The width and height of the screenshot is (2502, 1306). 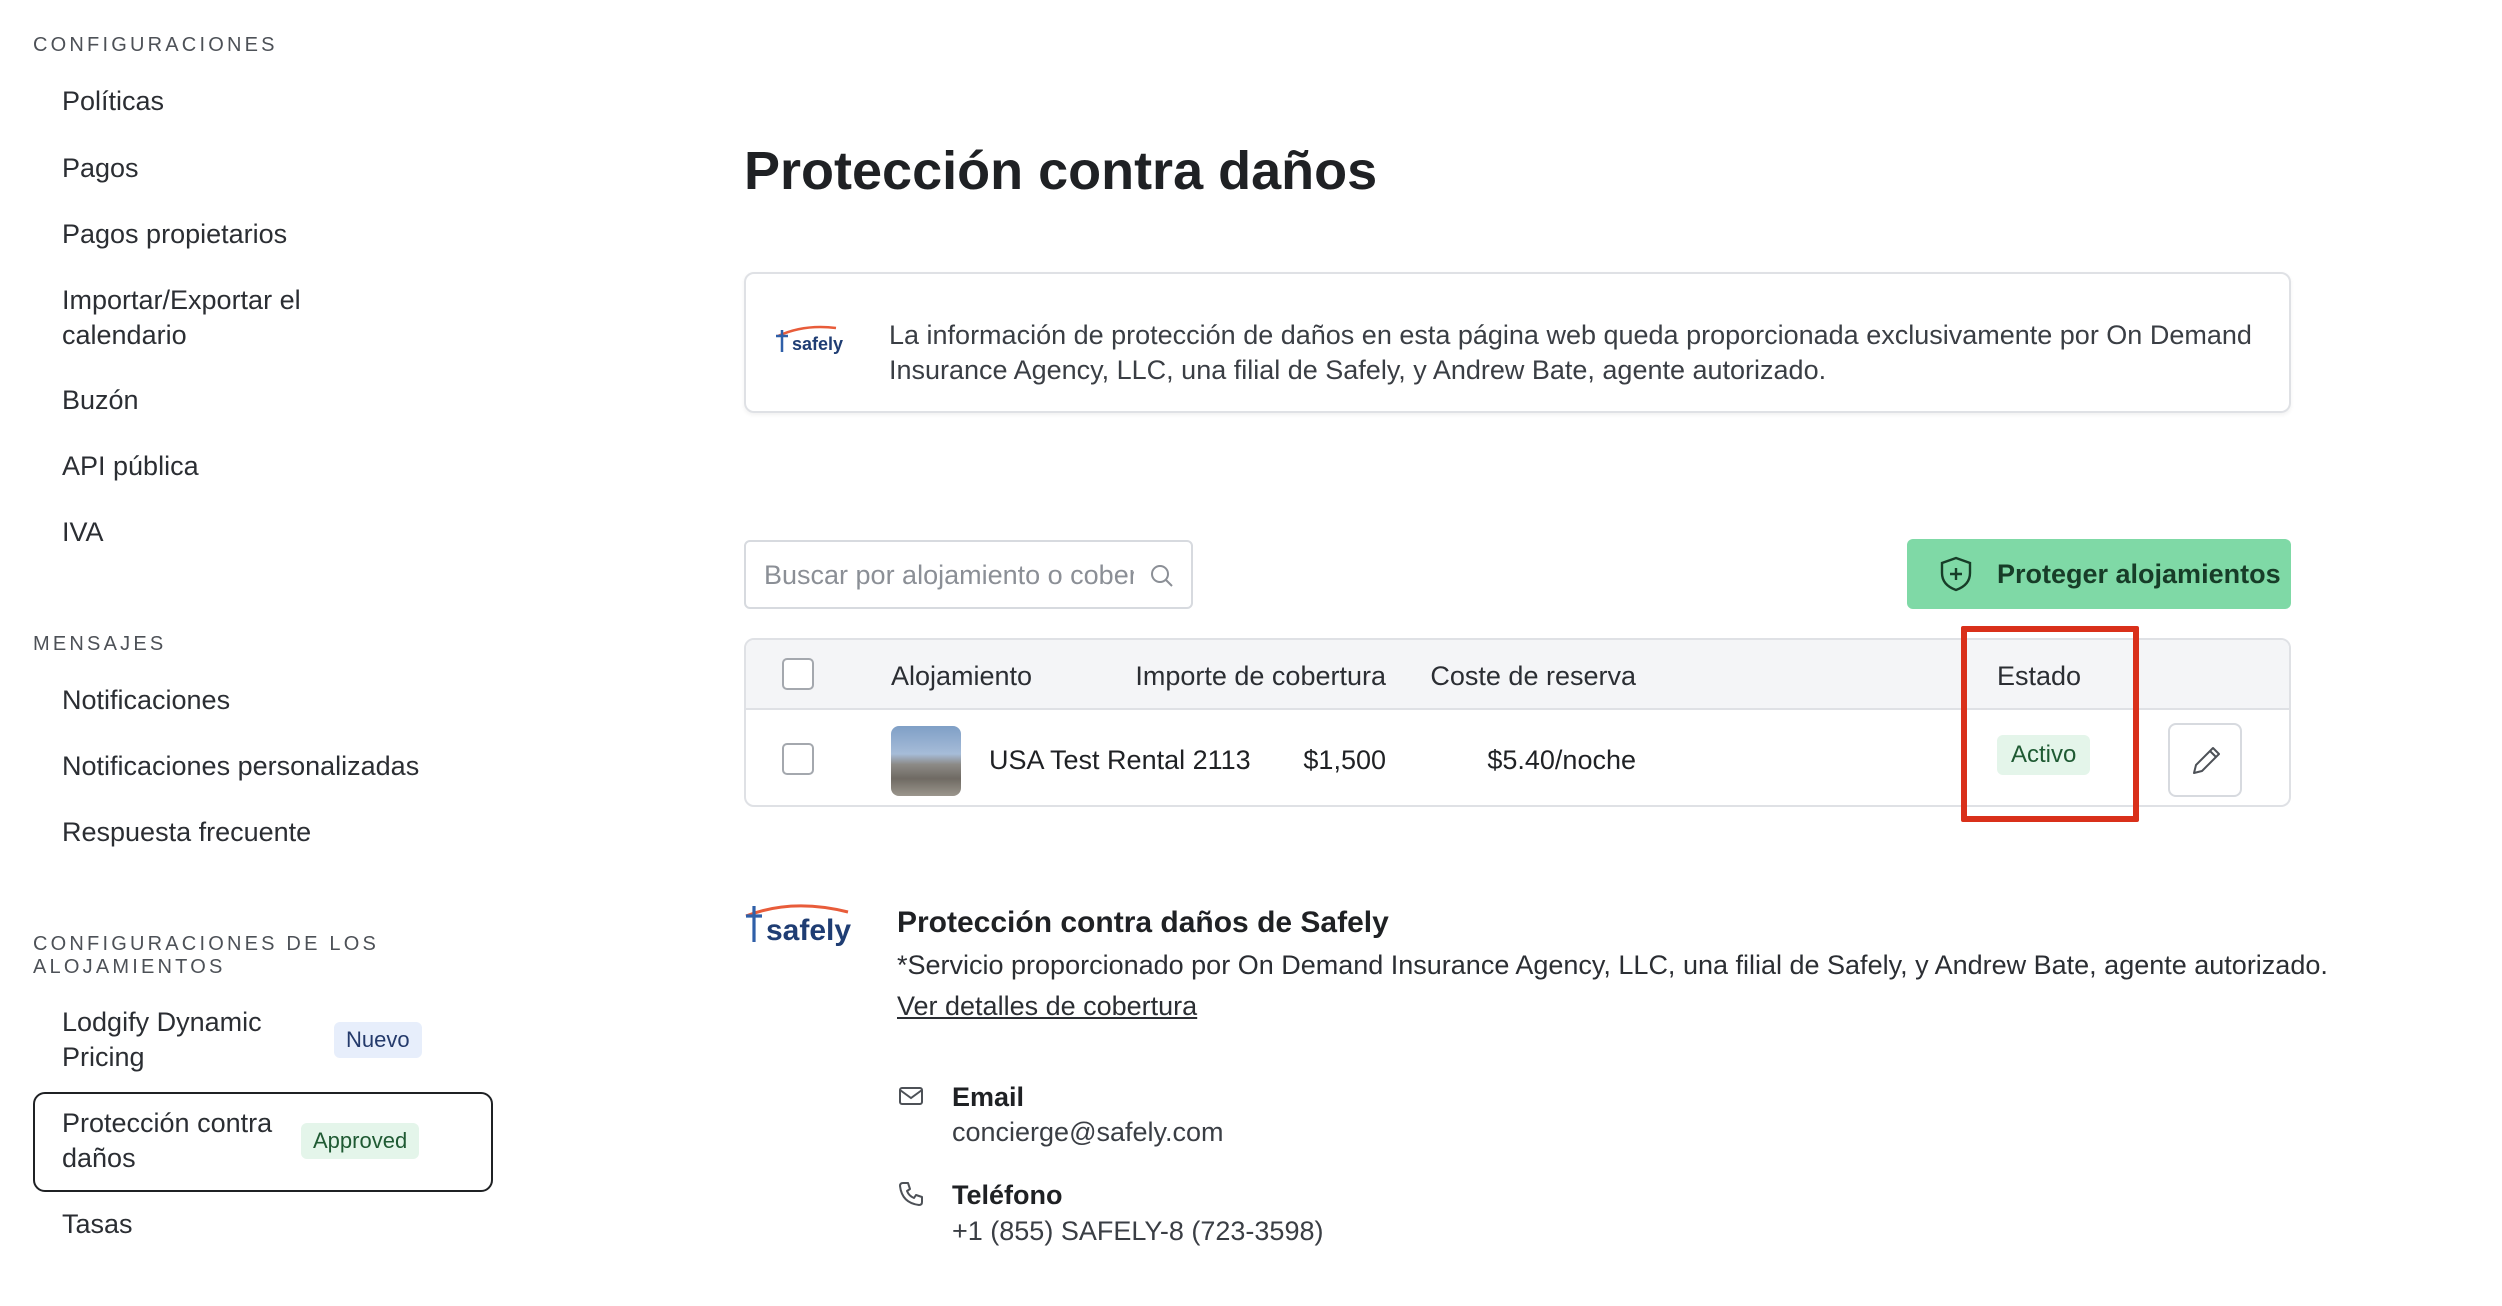 What do you see at coordinates (911, 1096) in the screenshot?
I see `envelope-icon` at bounding box center [911, 1096].